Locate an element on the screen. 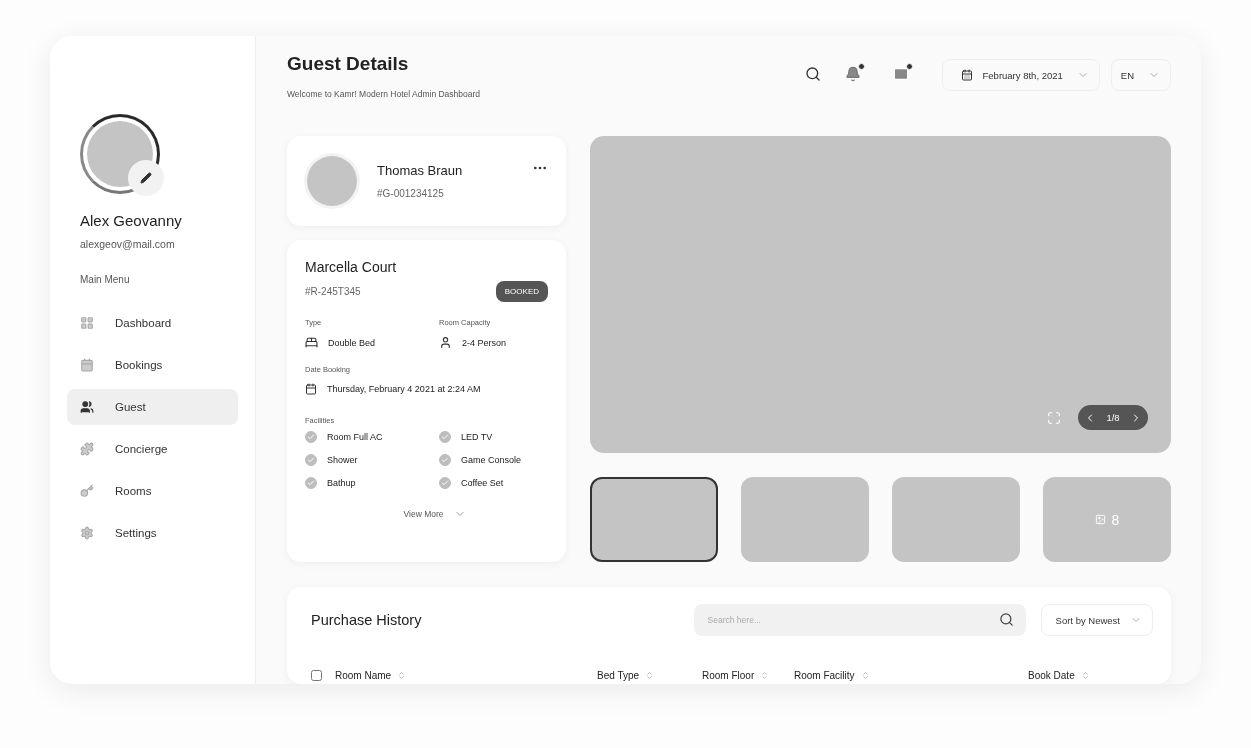 The image size is (1251, 748). menu-label: Settings is located at coordinates (136, 533).